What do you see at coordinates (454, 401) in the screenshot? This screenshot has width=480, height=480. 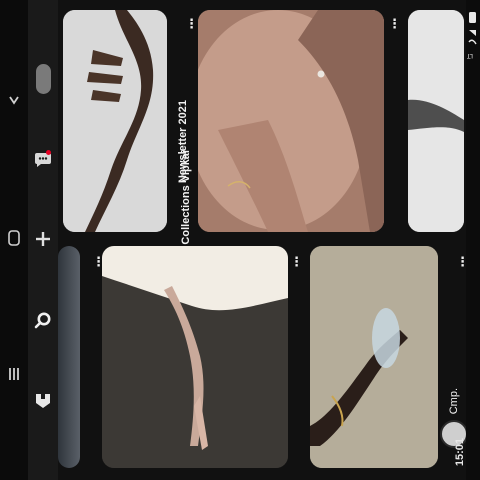 I see `pin-6-author-name: Cmp.` at bounding box center [454, 401].